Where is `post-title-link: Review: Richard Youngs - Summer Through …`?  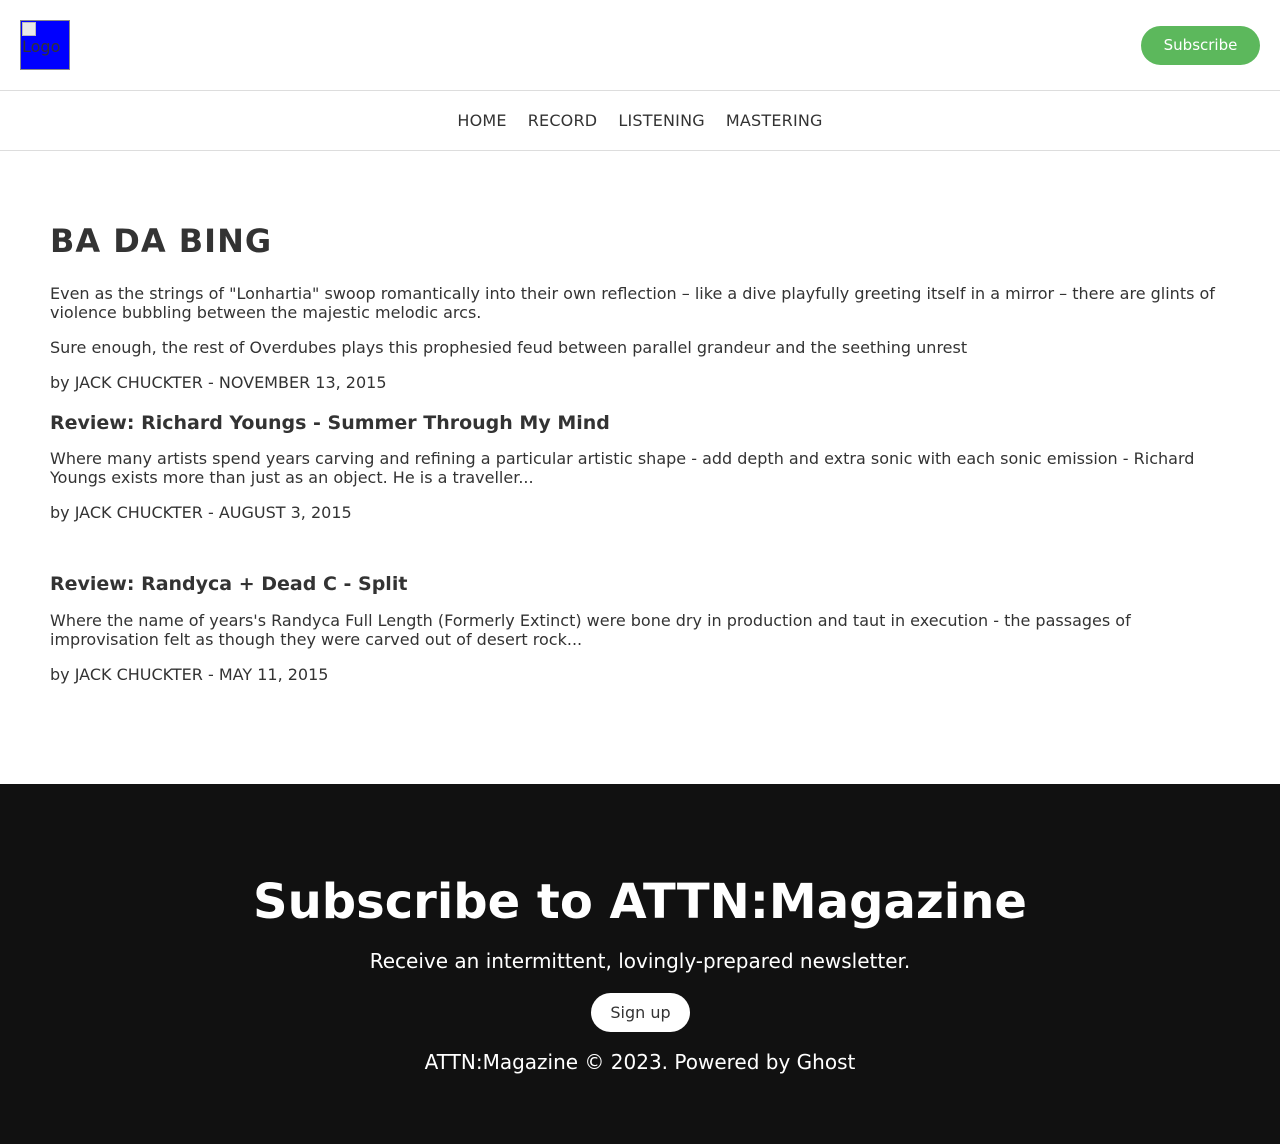 post-title-link: Review: Richard Youngs - Summer Through … is located at coordinates (640, 423).